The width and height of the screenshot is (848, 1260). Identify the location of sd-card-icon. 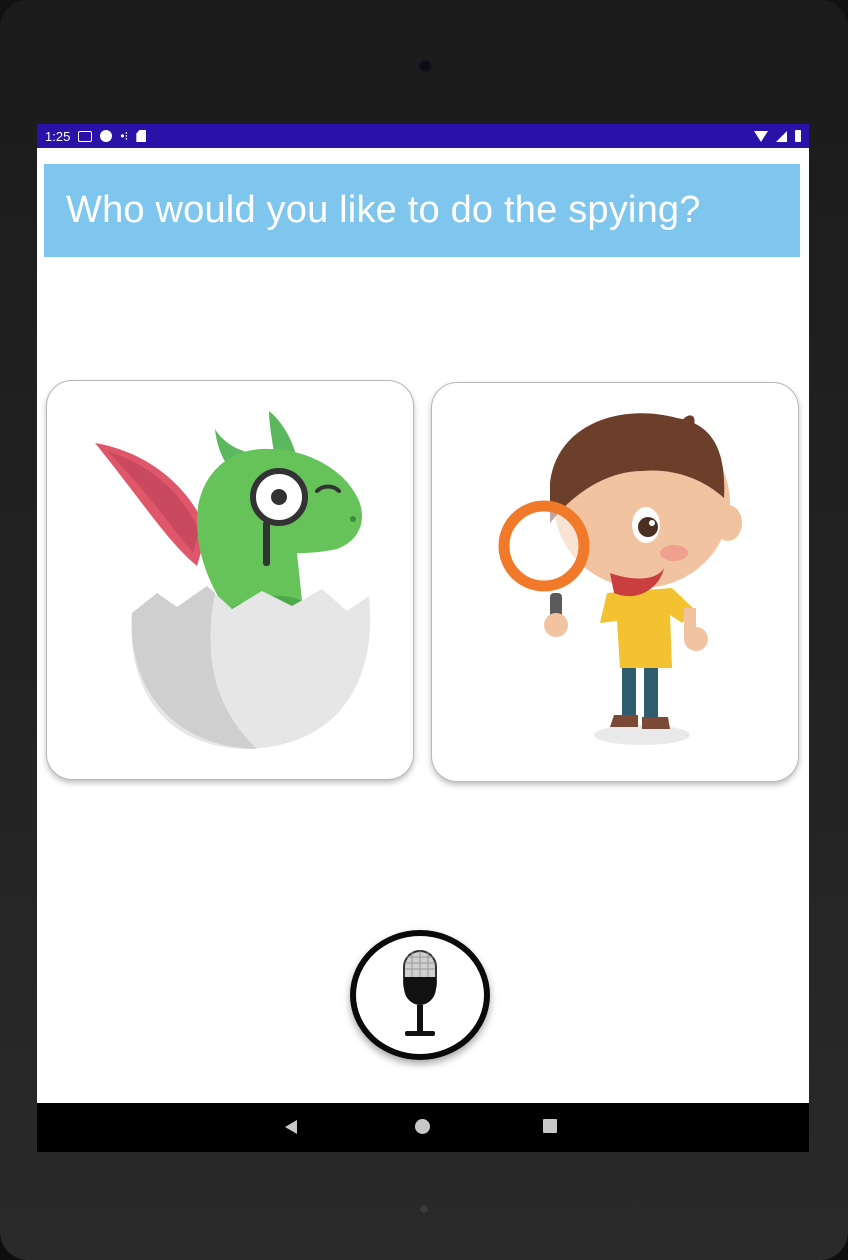
(141, 136).